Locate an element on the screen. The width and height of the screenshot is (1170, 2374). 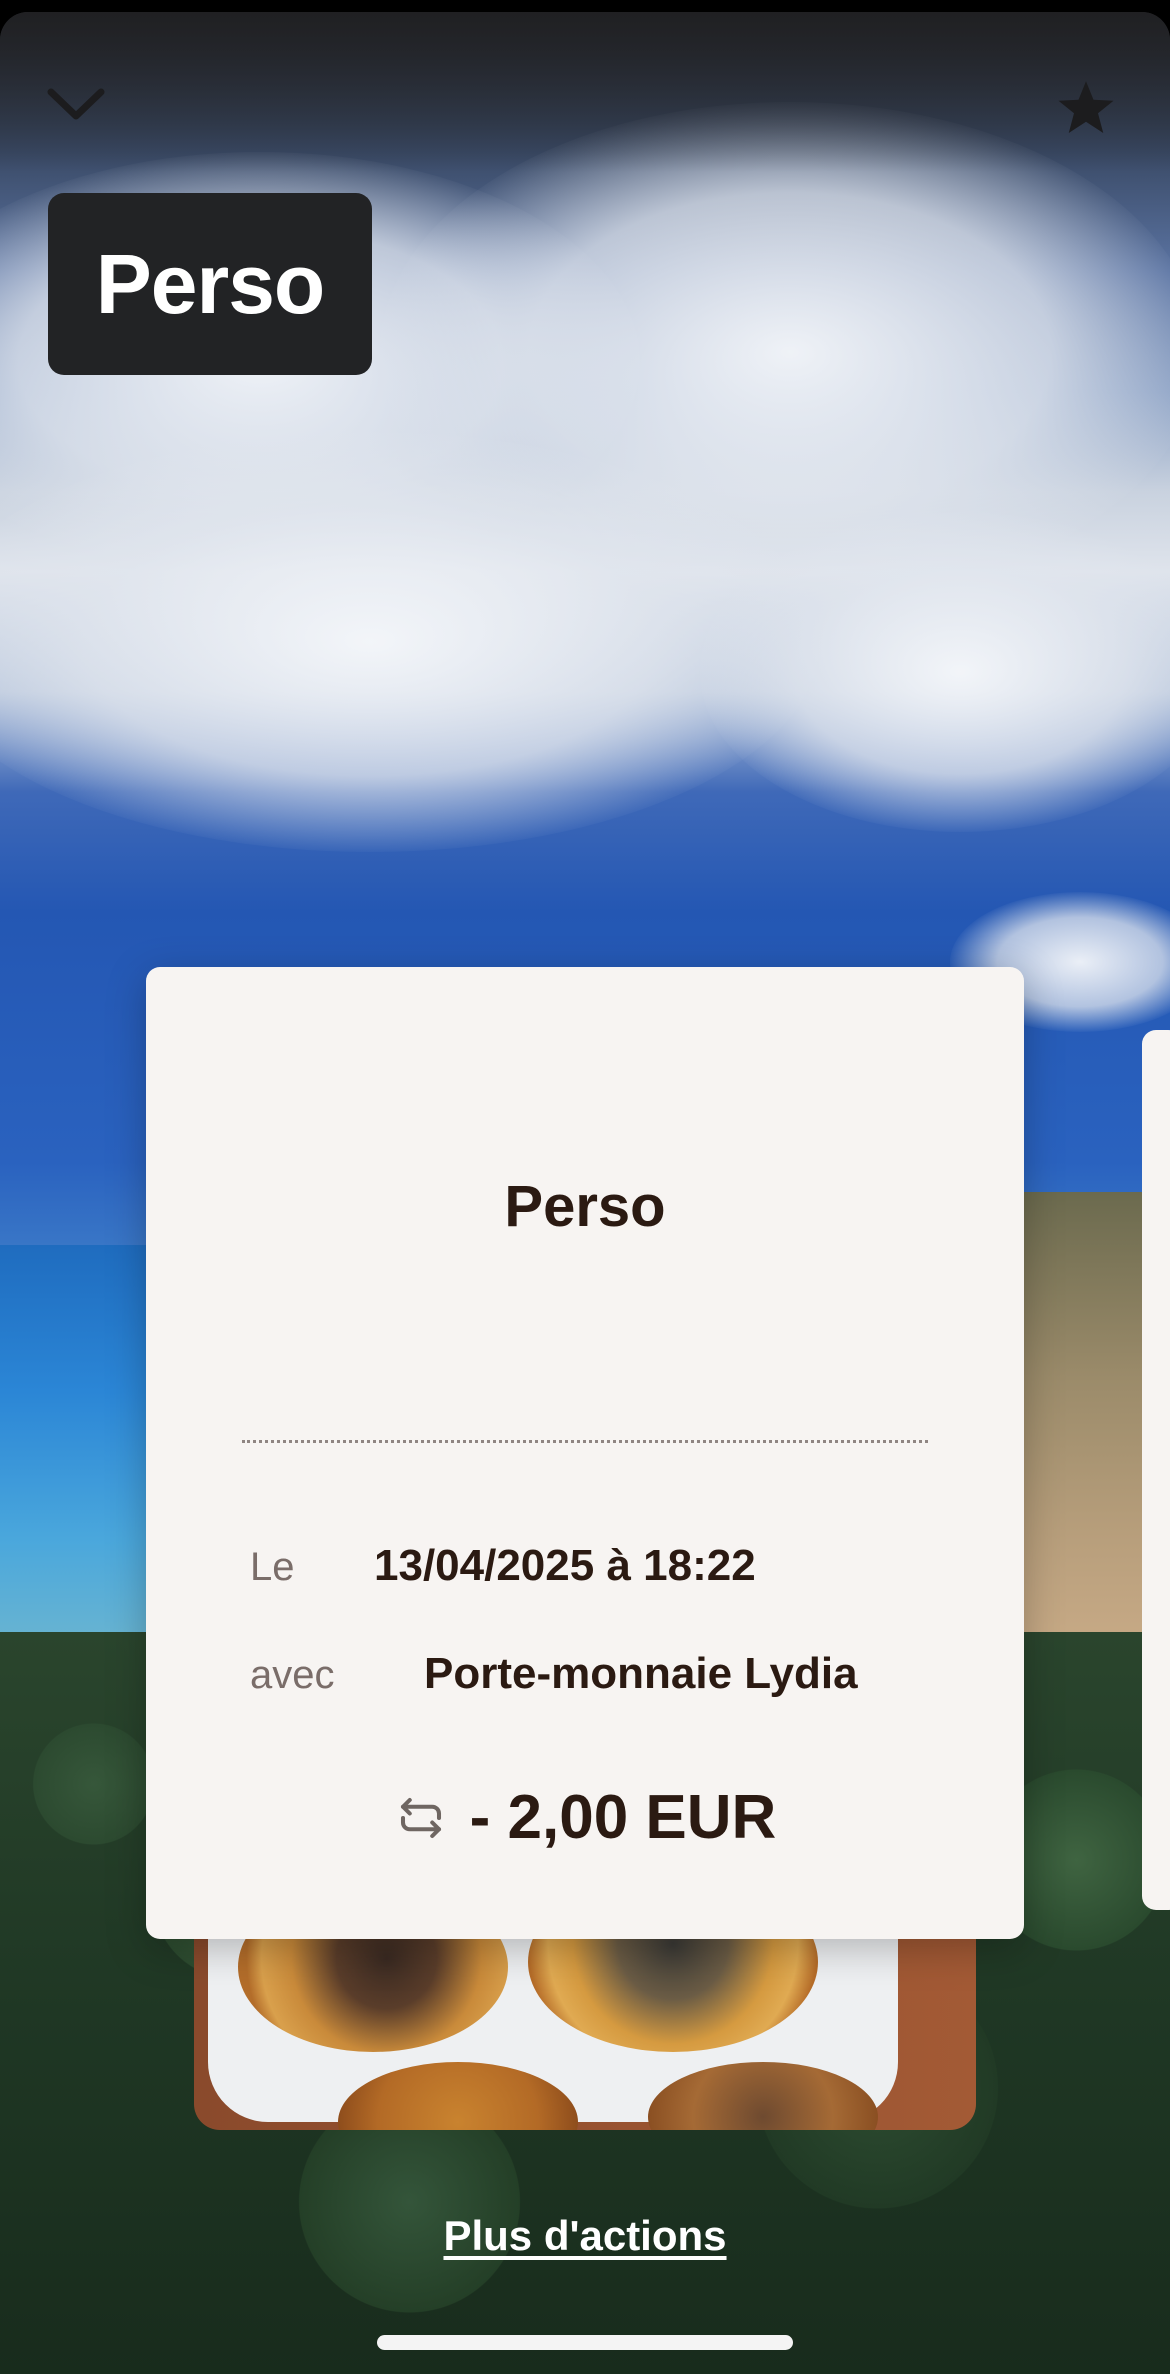
top-bar is located at coordinates (585, 92).